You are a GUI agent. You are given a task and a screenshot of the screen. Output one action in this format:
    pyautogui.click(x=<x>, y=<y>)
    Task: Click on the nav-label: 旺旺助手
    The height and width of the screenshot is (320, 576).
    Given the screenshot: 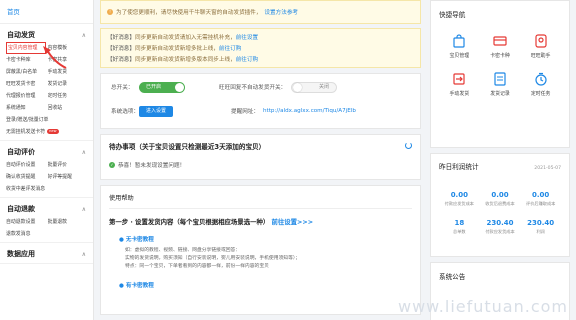 What is the action you would take?
    pyautogui.click(x=540, y=56)
    